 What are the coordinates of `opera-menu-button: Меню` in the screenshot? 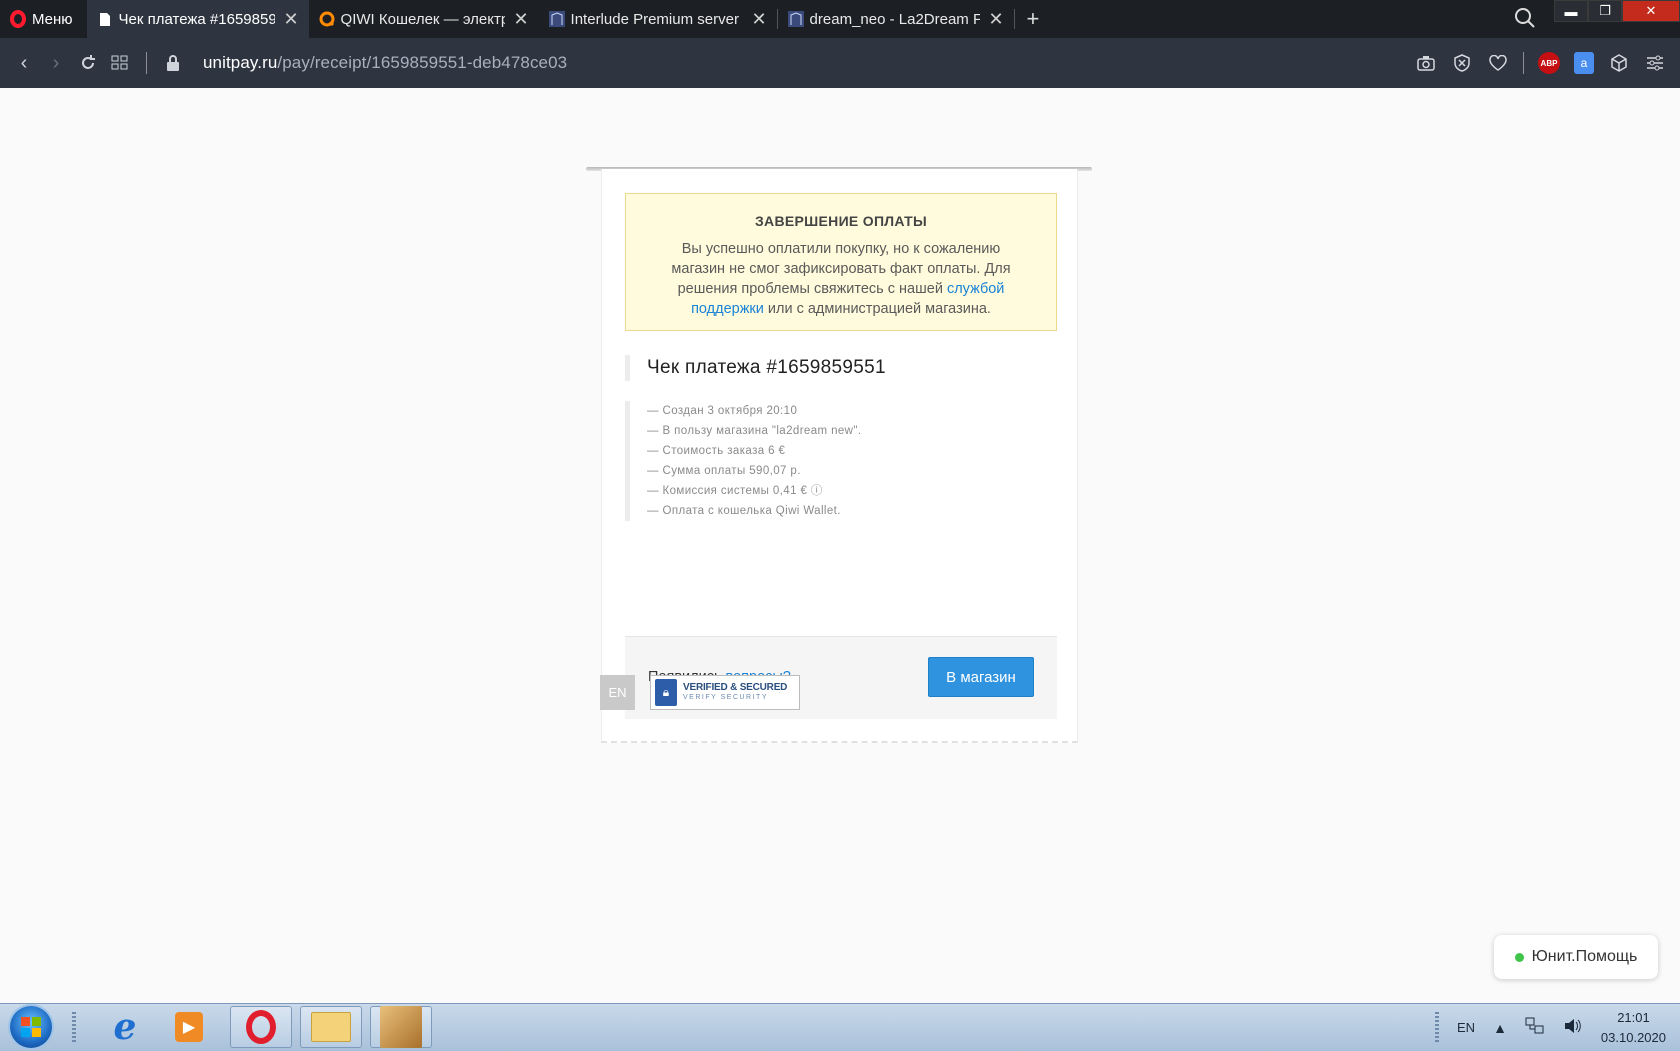 It's located at (43, 19).